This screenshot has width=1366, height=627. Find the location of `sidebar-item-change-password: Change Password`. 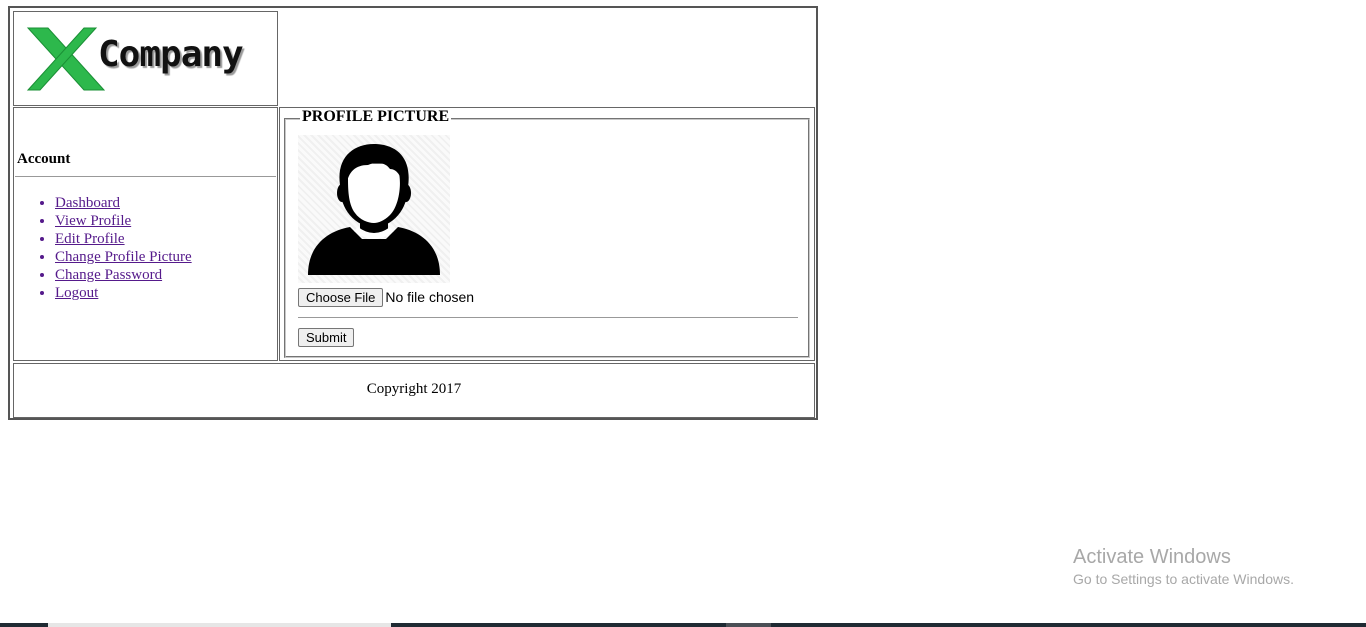

sidebar-item-change-password: Change Password is located at coordinates (123, 275).